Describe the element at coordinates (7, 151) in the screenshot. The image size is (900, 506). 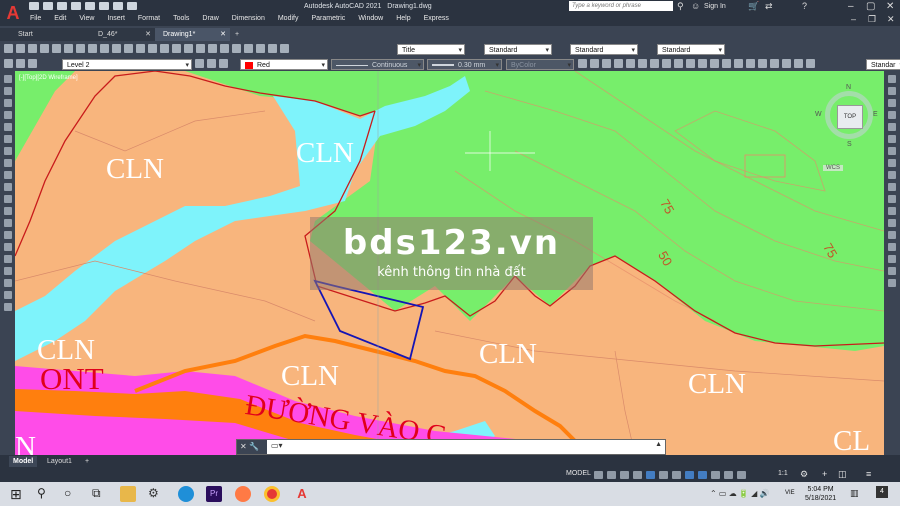
I see `circle-icon` at that location.